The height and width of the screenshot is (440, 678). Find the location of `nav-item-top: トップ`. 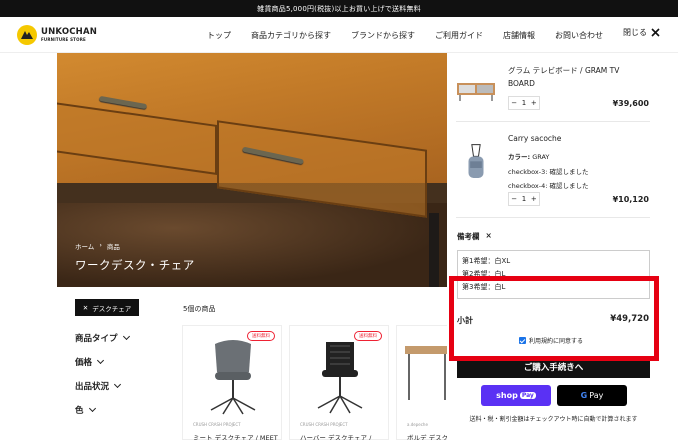

nav-item-top: トップ is located at coordinates (219, 35).